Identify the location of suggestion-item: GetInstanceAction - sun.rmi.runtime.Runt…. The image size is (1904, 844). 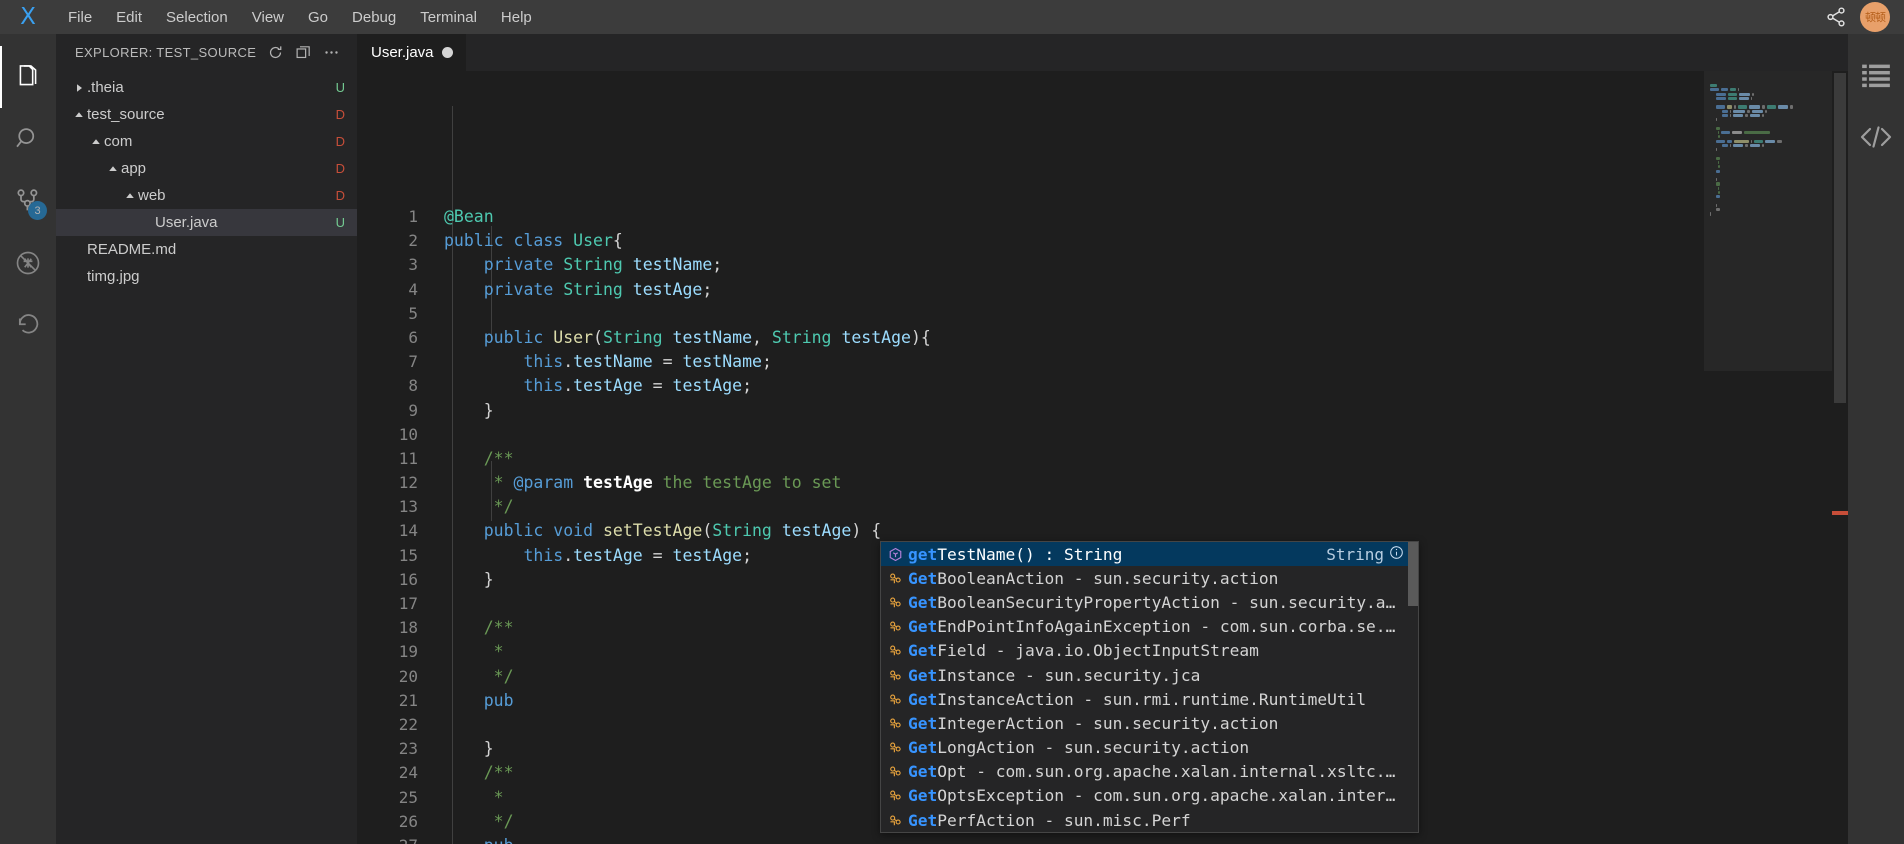
(1149, 699).